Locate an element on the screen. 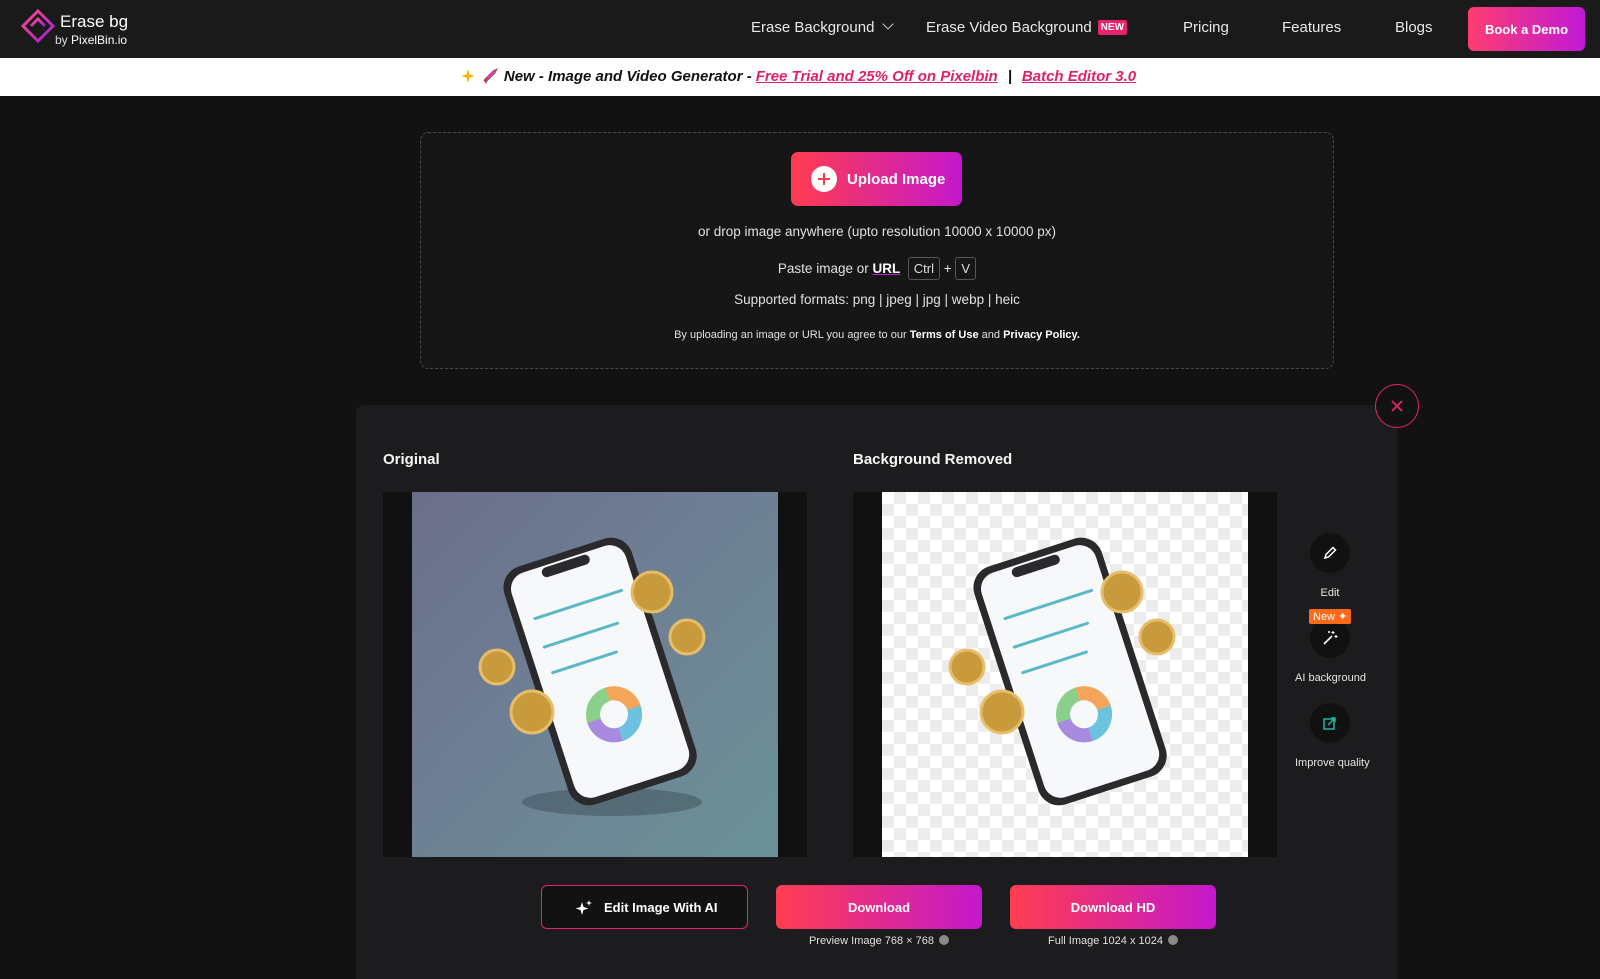 This screenshot has height=979, width=1600. close-icon is located at coordinates (1397, 406).